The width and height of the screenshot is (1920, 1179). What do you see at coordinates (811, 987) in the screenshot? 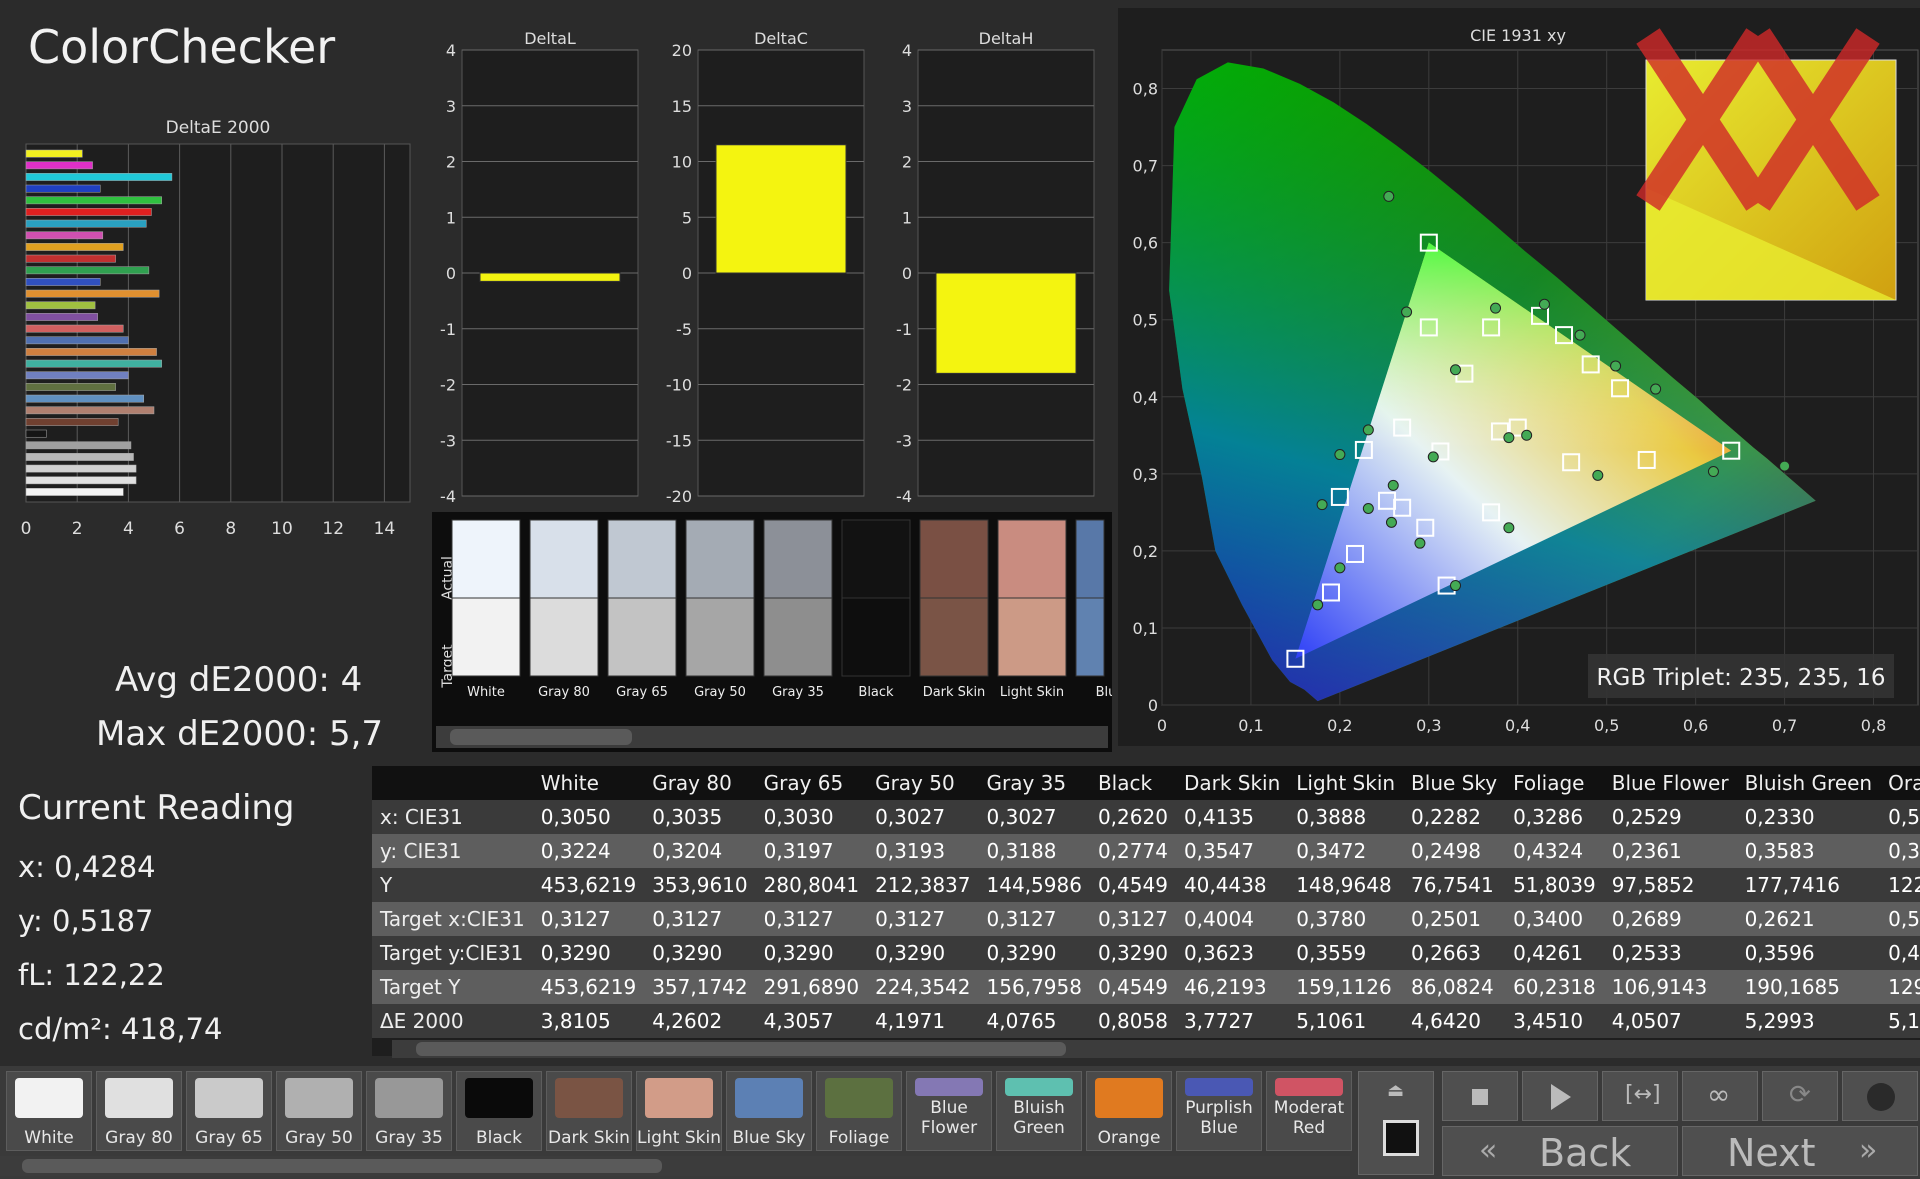
I see `table-cell: 291,6890` at bounding box center [811, 987].